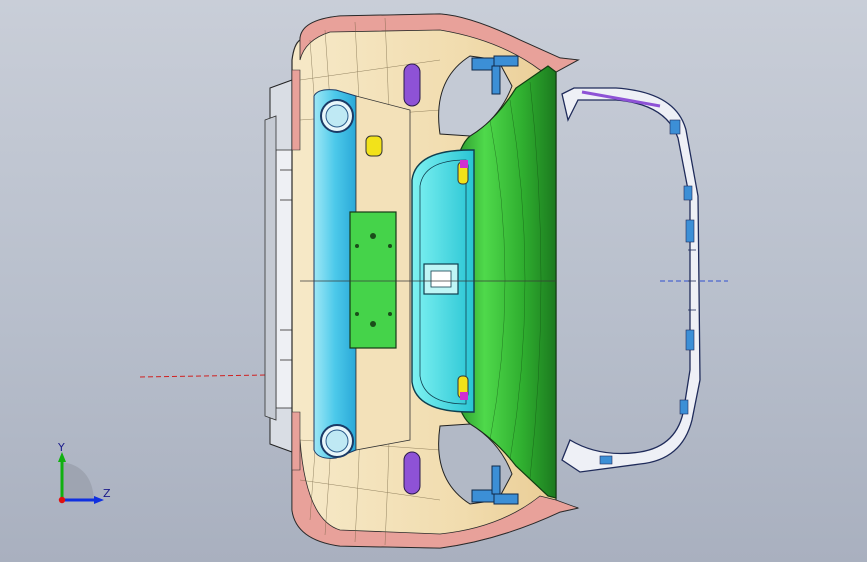 The height and width of the screenshot is (562, 867). I want to click on triad-z-label: Z, so click(107, 493).